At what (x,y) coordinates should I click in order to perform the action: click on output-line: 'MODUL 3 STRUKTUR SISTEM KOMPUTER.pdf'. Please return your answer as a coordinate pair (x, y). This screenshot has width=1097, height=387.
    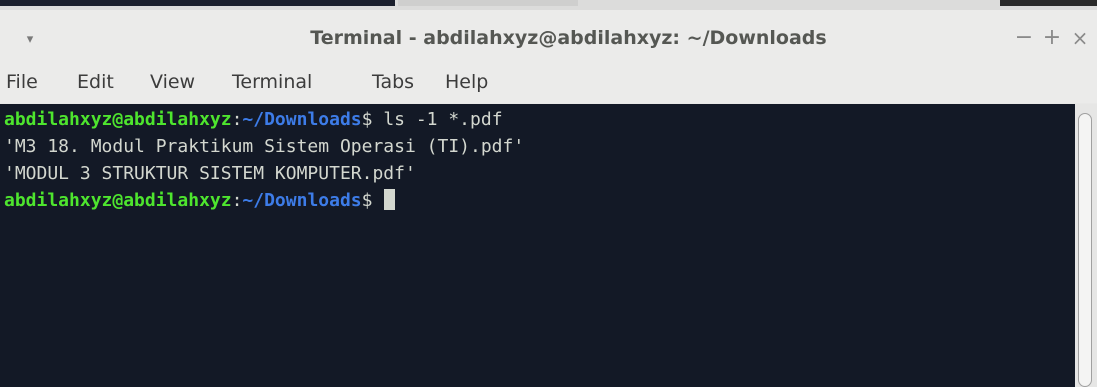
    Looking at the image, I should click on (210, 173).